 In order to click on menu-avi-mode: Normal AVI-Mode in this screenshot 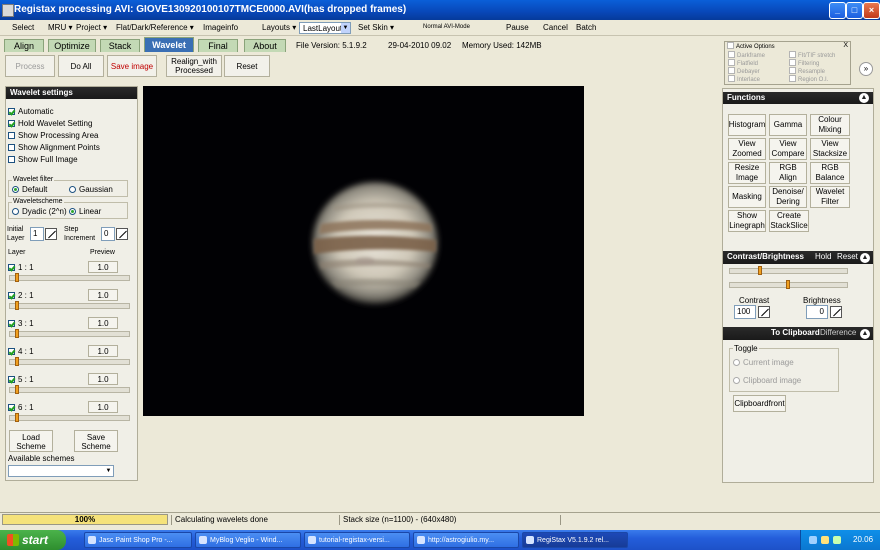, I will do `click(446, 27)`.